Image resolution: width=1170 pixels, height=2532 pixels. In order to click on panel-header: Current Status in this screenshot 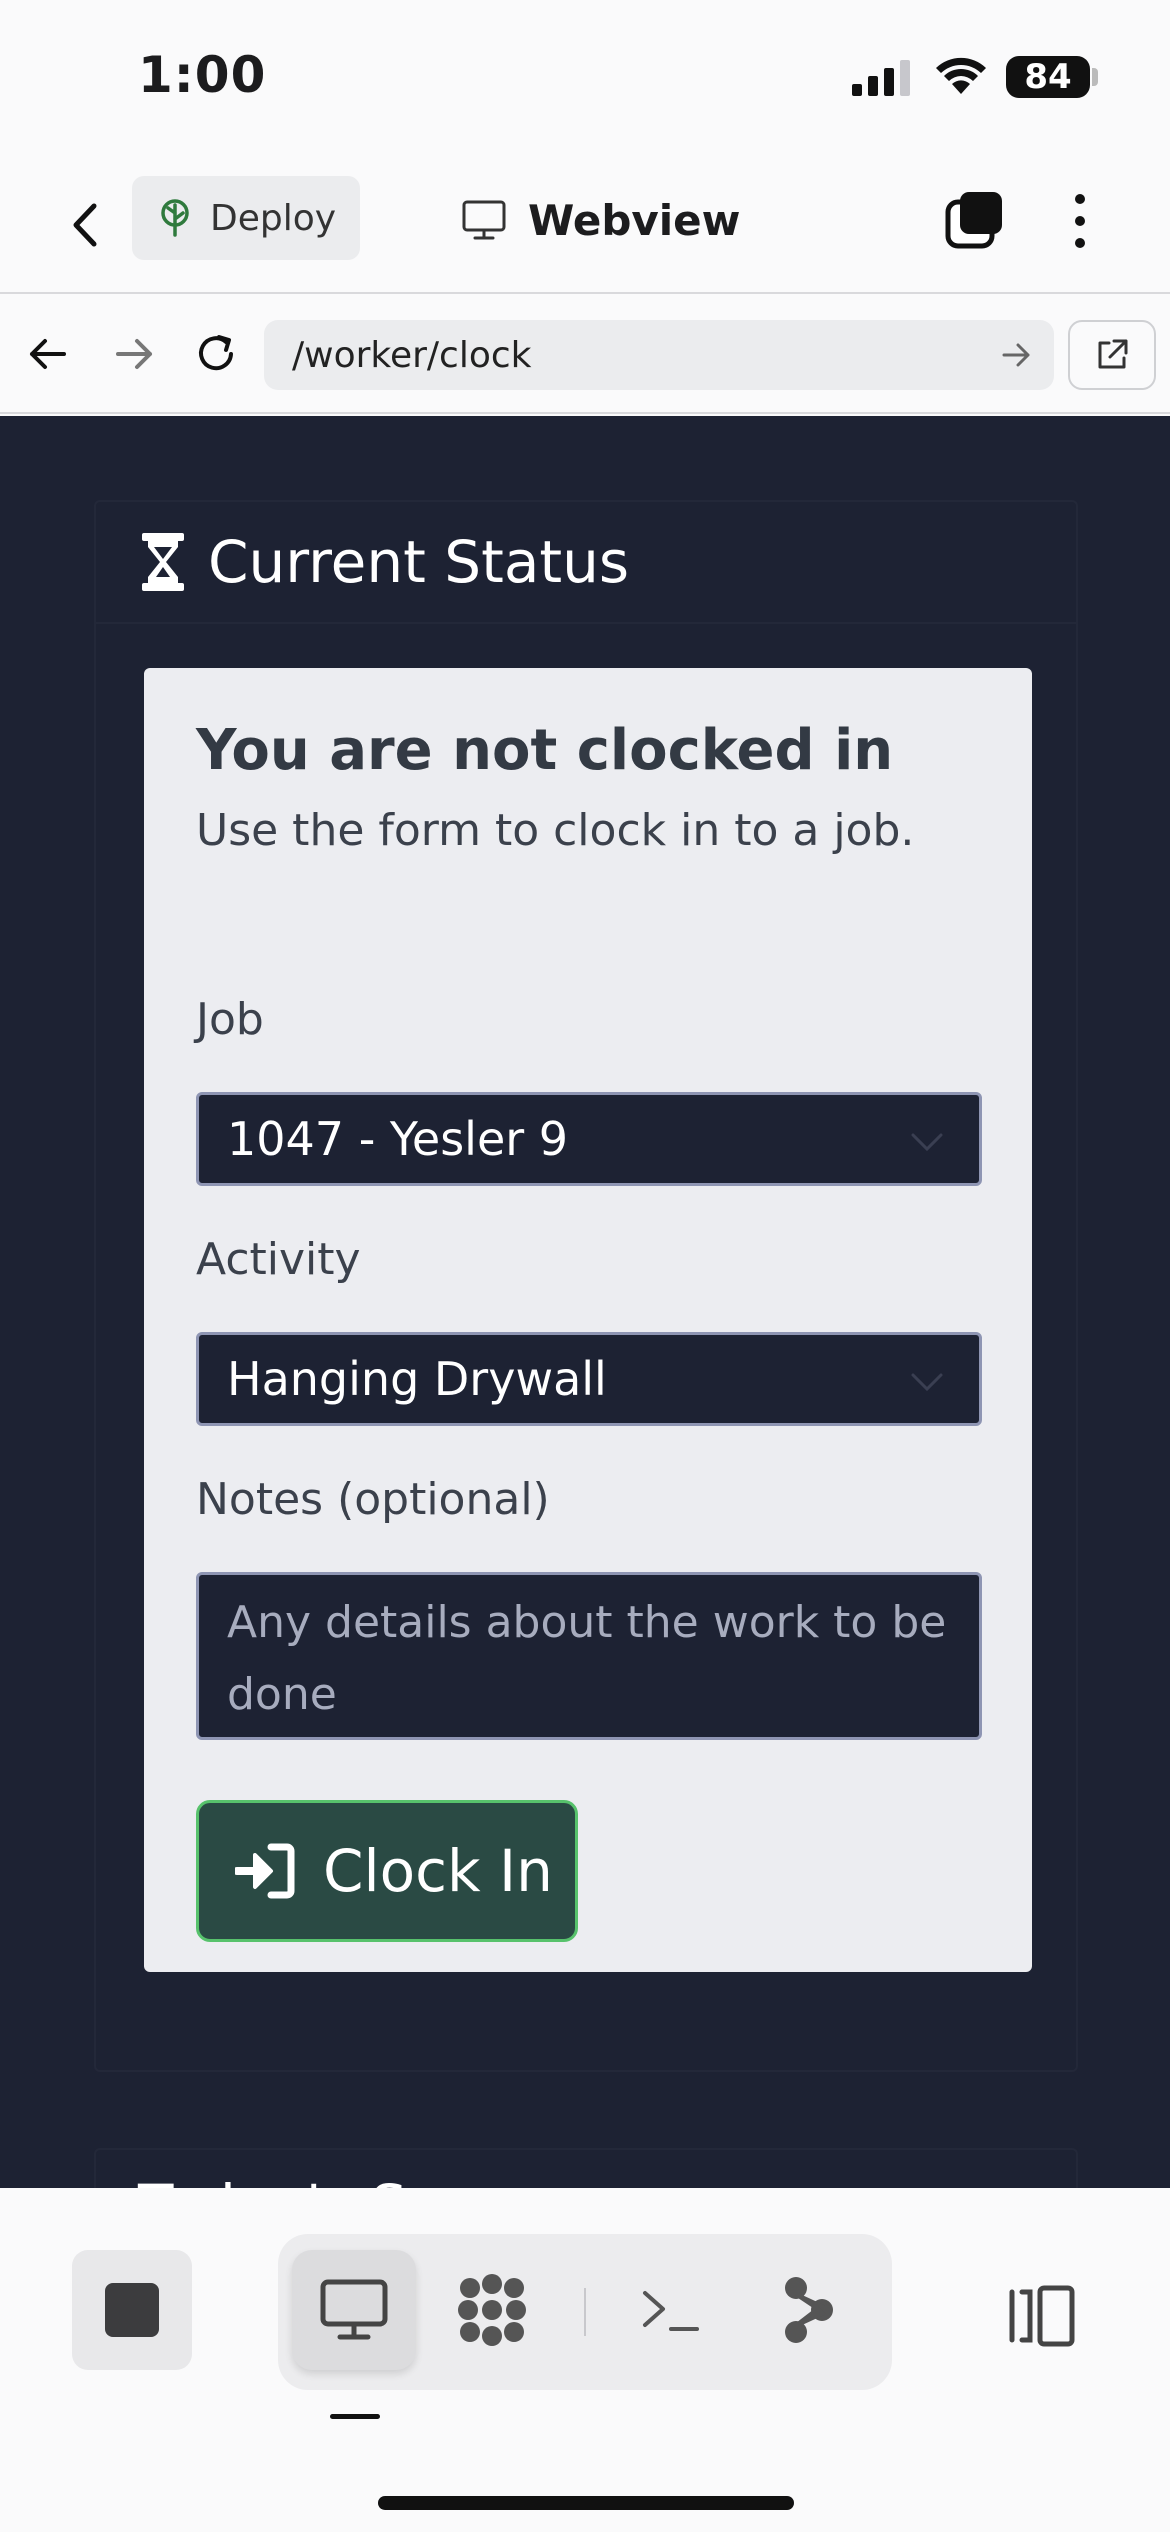, I will do `click(586, 563)`.